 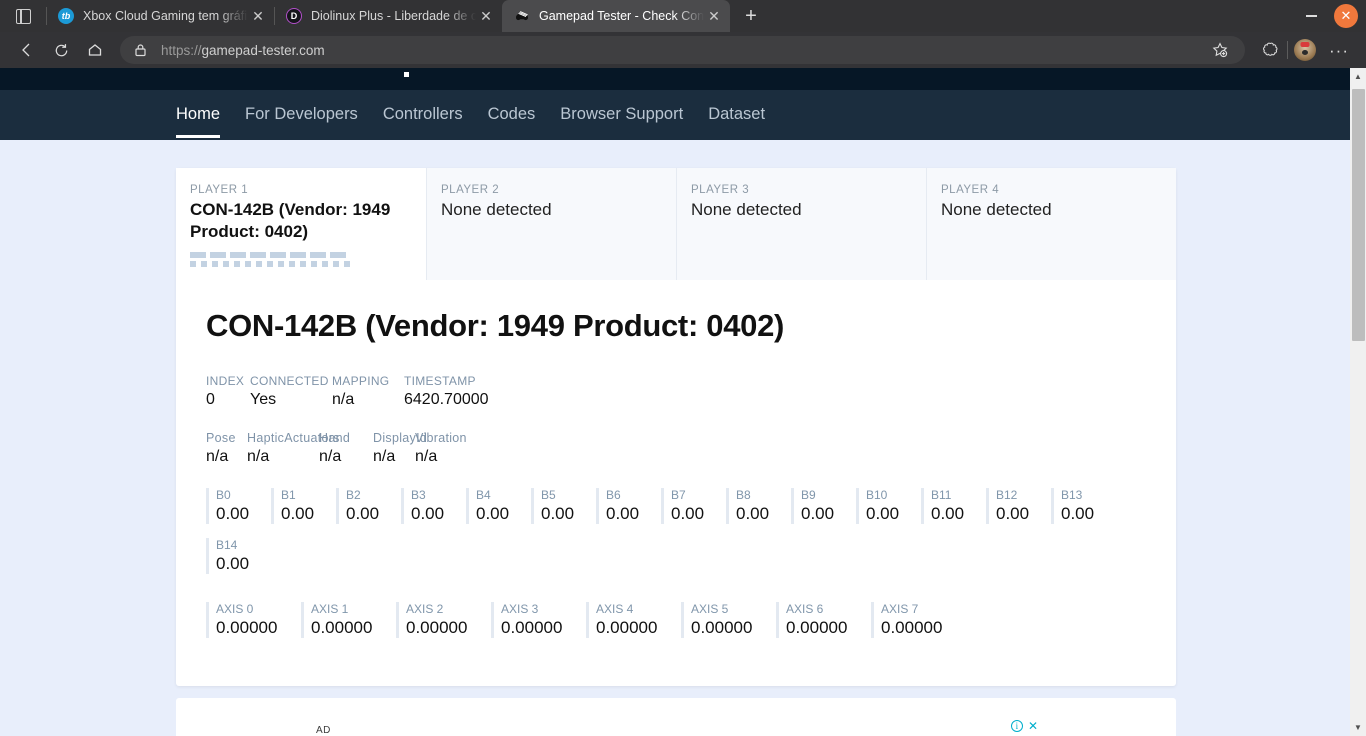 What do you see at coordinates (66, 16) in the screenshot?
I see `xbox-favicon: tb` at bounding box center [66, 16].